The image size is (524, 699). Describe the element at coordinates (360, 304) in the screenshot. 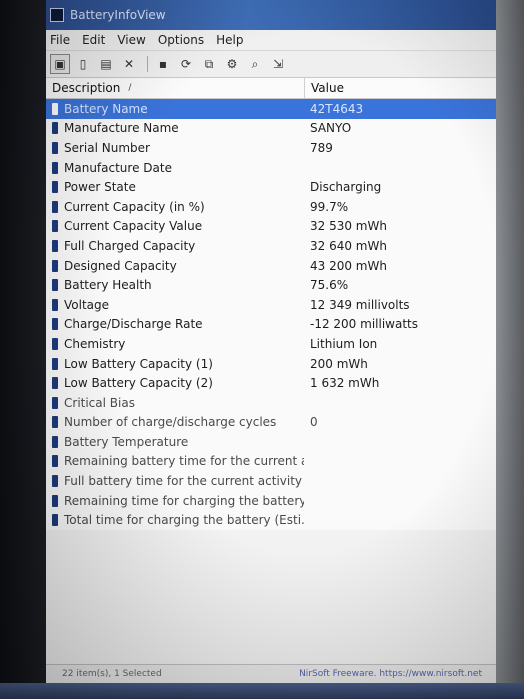

I see `row-value: 12 349 millivolts` at that location.